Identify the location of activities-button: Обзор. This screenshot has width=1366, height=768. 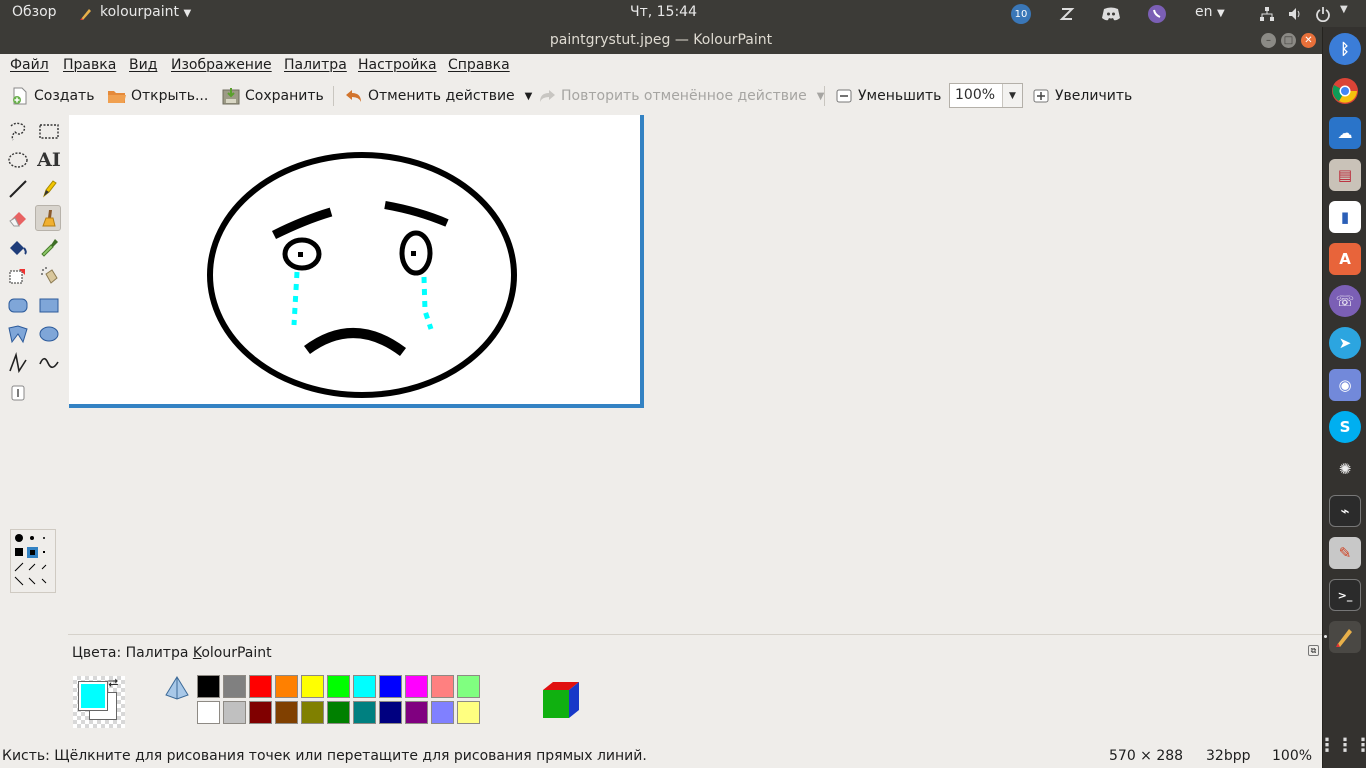
(34, 12).